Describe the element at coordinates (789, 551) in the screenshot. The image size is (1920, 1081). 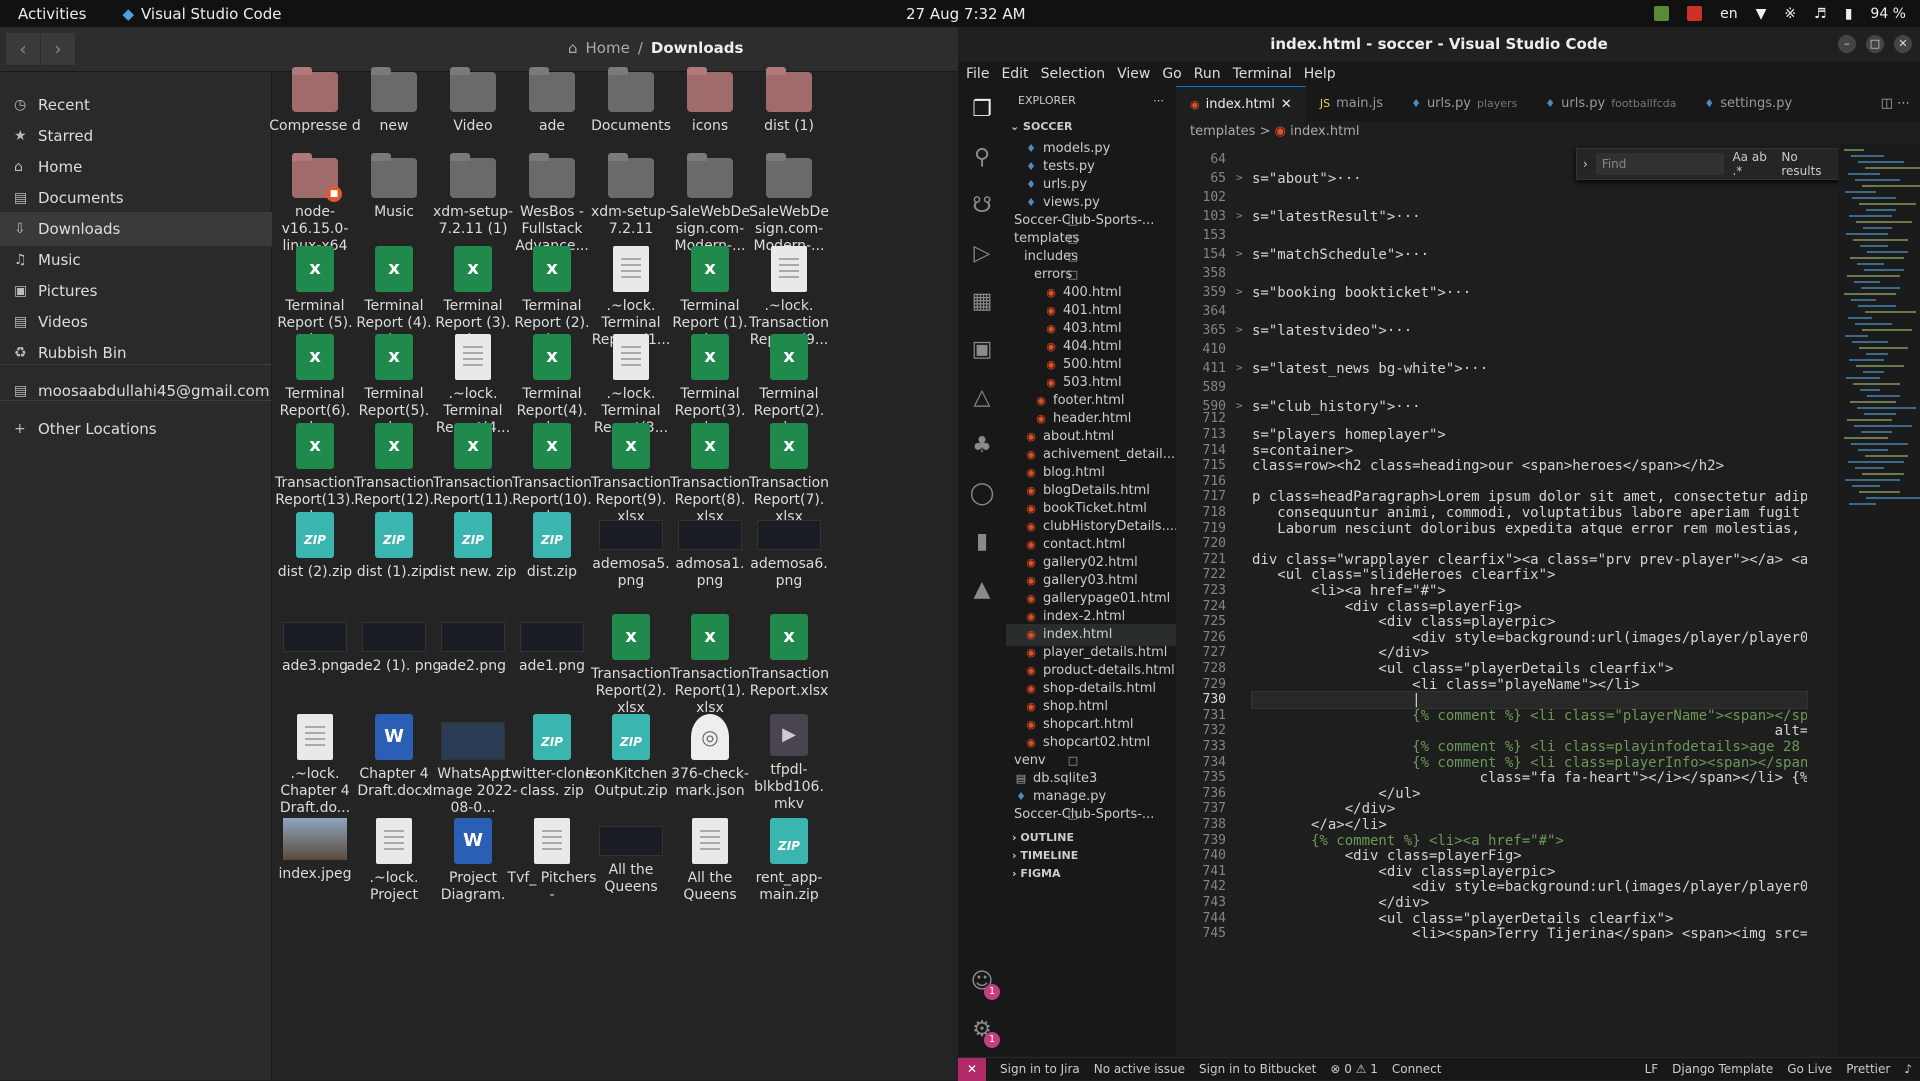
I see `file-item: ademosa6. png` at that location.